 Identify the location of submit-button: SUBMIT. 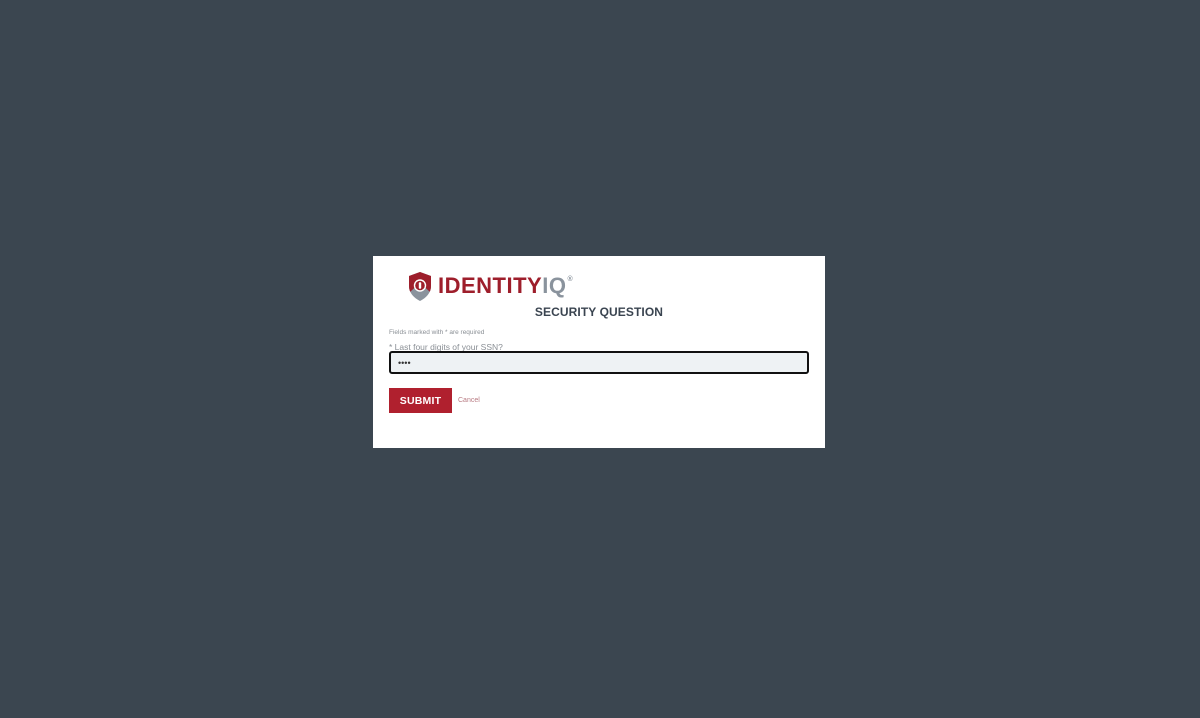
(420, 400).